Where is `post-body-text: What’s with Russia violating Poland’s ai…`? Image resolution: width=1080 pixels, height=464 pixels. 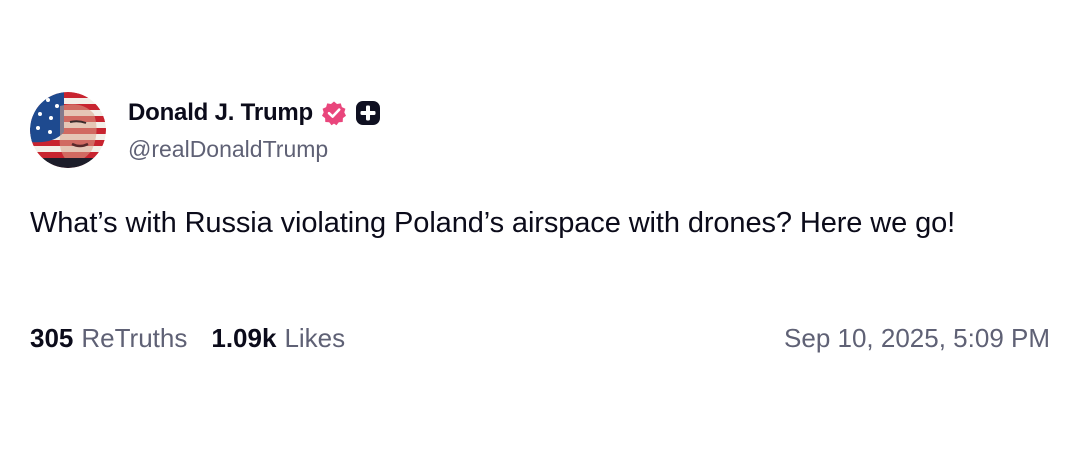 post-body-text: What’s with Russia violating Poland’s ai… is located at coordinates (493, 223).